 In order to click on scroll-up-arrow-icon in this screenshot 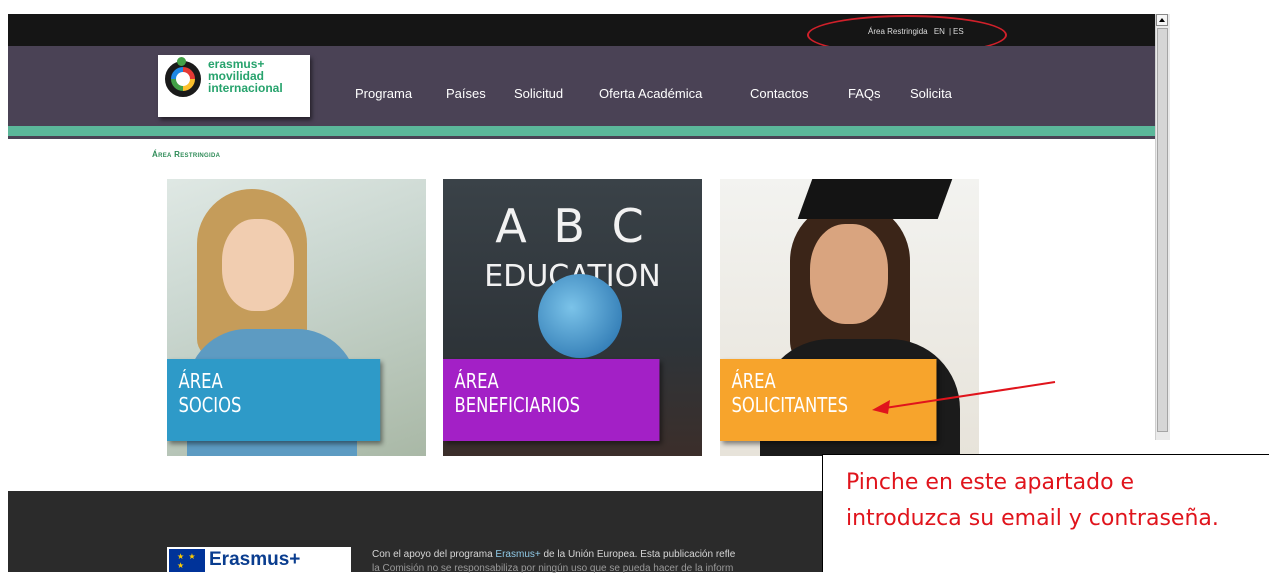, I will do `click(1162, 20)`.